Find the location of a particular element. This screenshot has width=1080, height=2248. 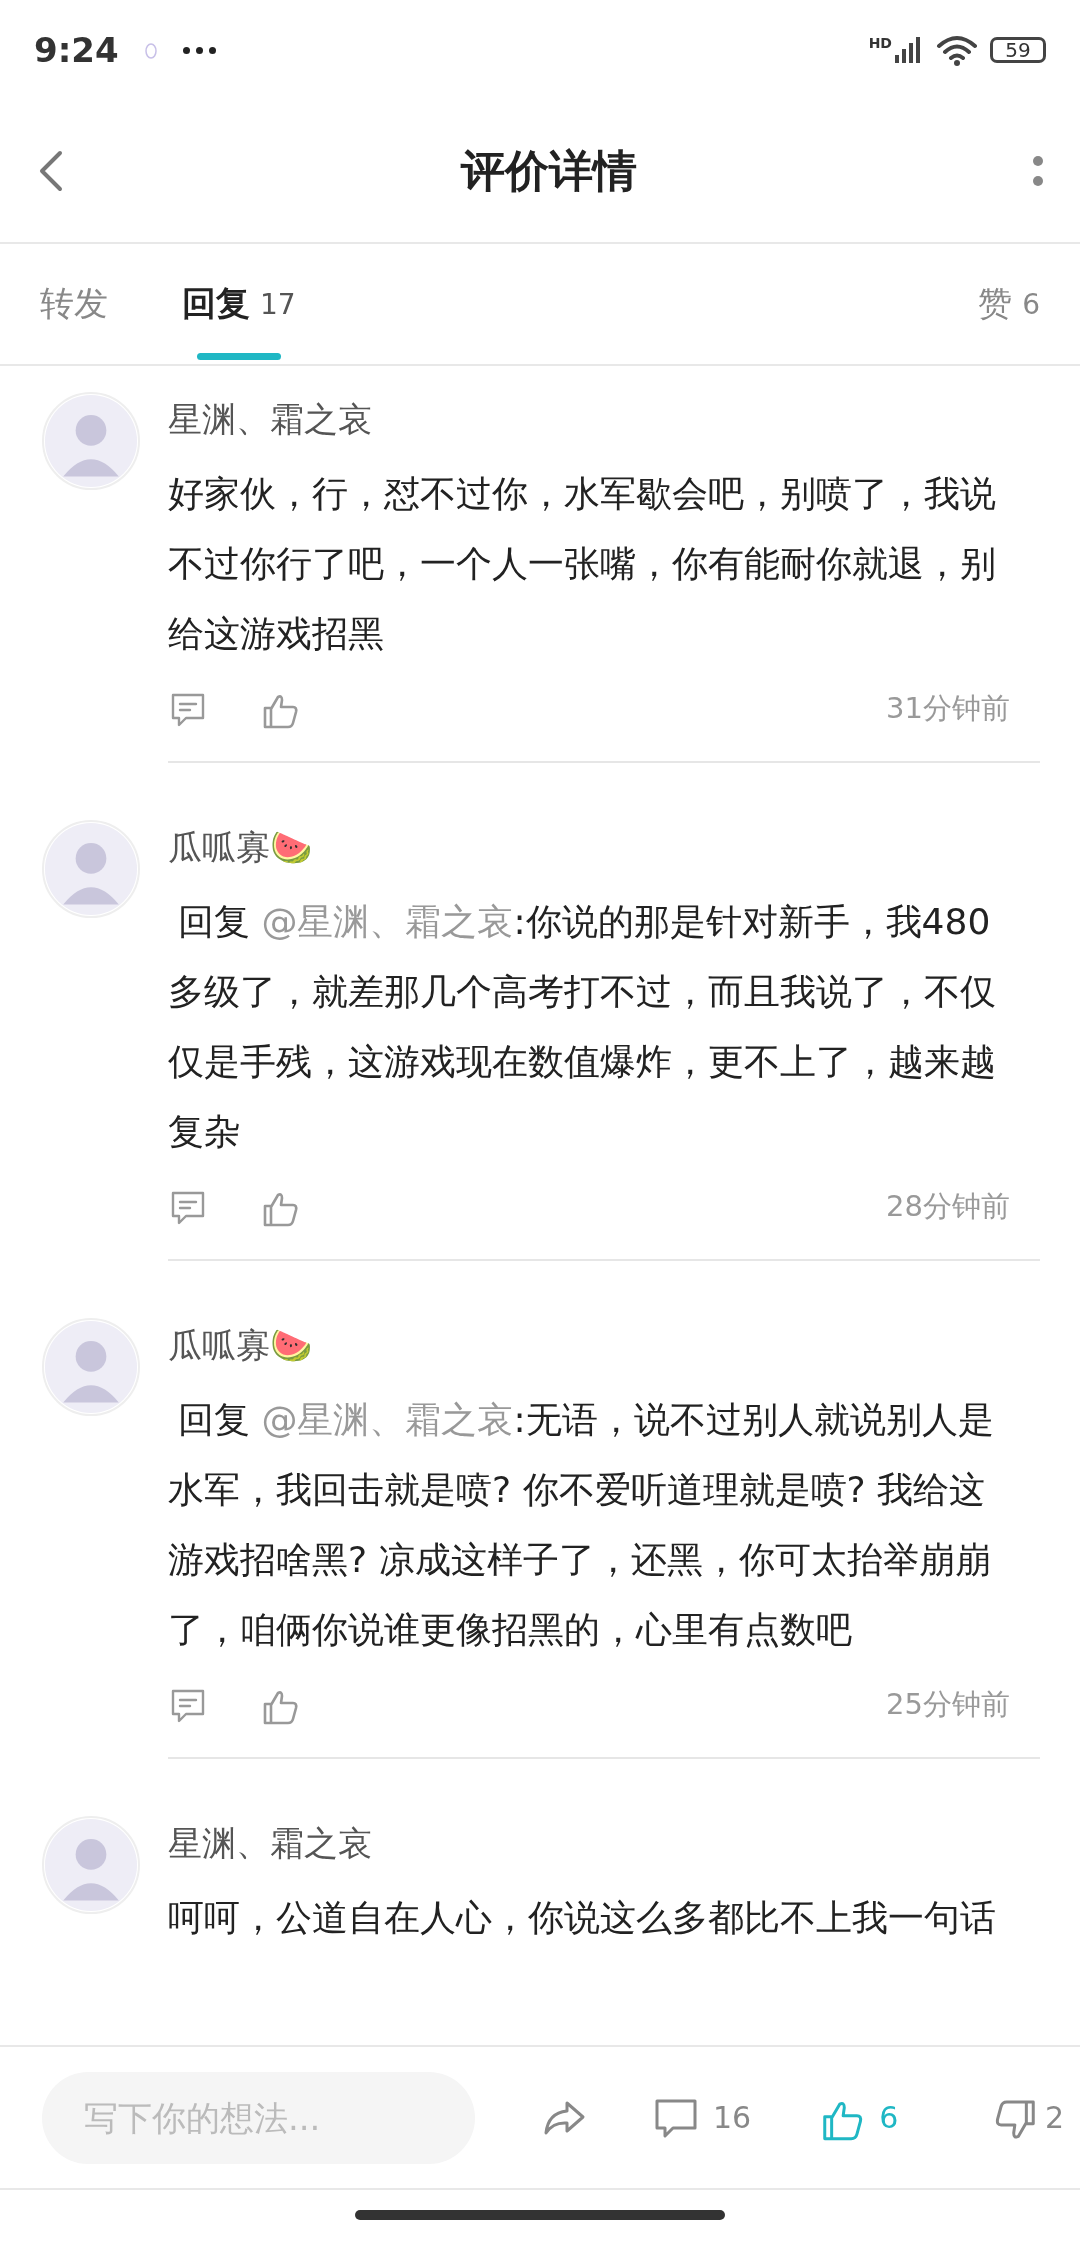

comments-button: 16 is located at coordinates (702, 2117).